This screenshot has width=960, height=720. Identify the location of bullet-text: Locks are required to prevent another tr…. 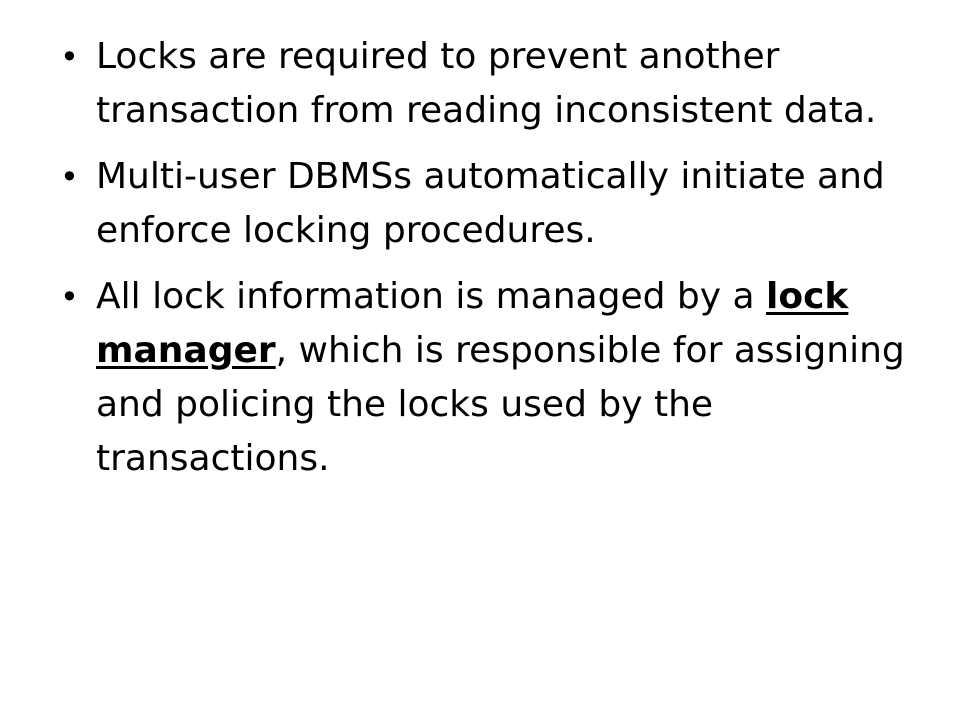
(486, 83).